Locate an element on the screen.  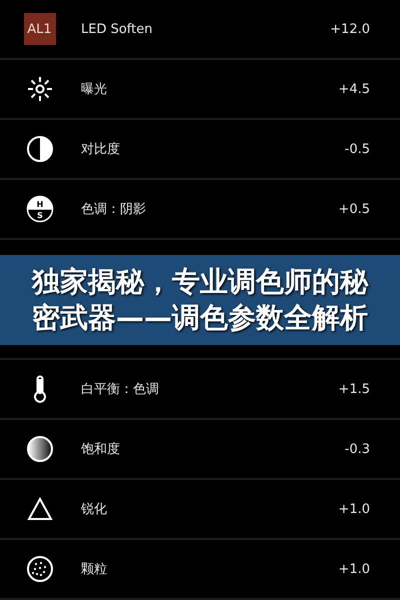
hs-icon: H S is located at coordinates (40, 209).